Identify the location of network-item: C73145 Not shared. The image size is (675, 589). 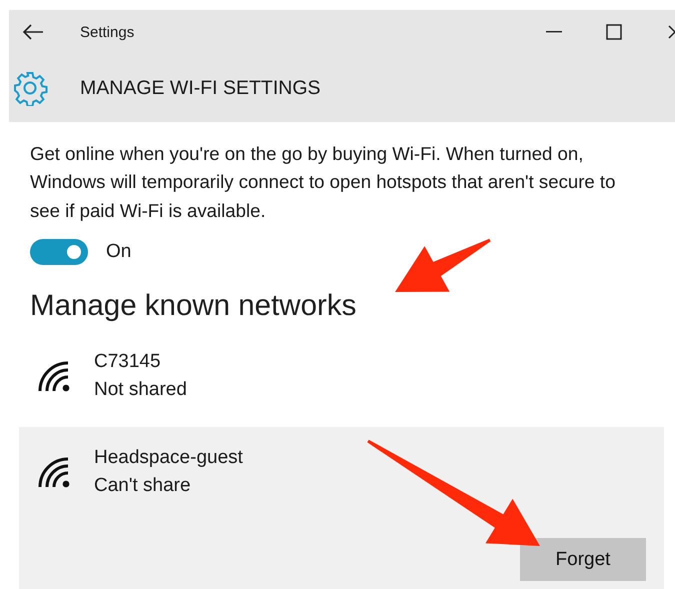
(341, 376).